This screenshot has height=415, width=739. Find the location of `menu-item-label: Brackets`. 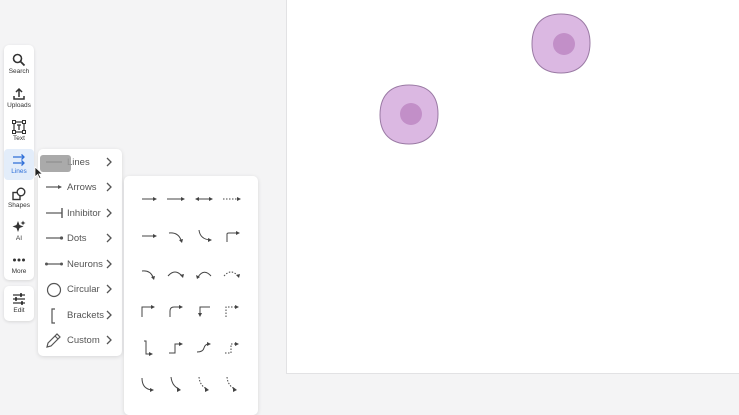

menu-item-label: Brackets is located at coordinates (85, 315).